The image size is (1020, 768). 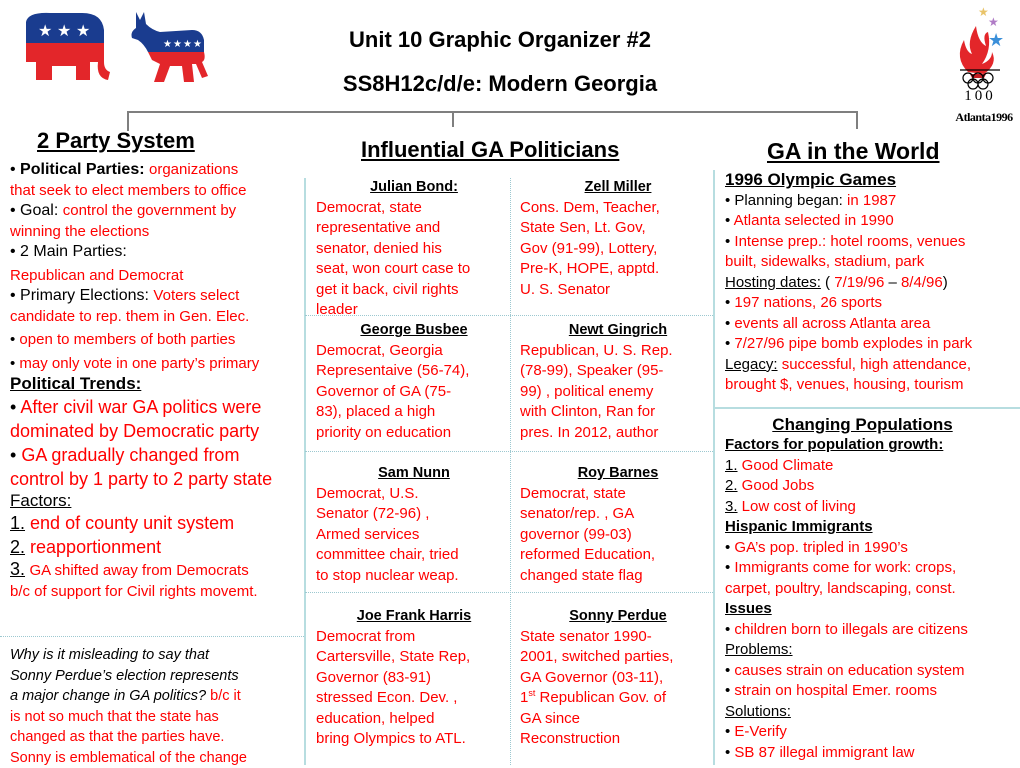 What do you see at coordinates (872, 630) in the screenshot?
I see `issue-1: • children born to illegals are citizens` at bounding box center [872, 630].